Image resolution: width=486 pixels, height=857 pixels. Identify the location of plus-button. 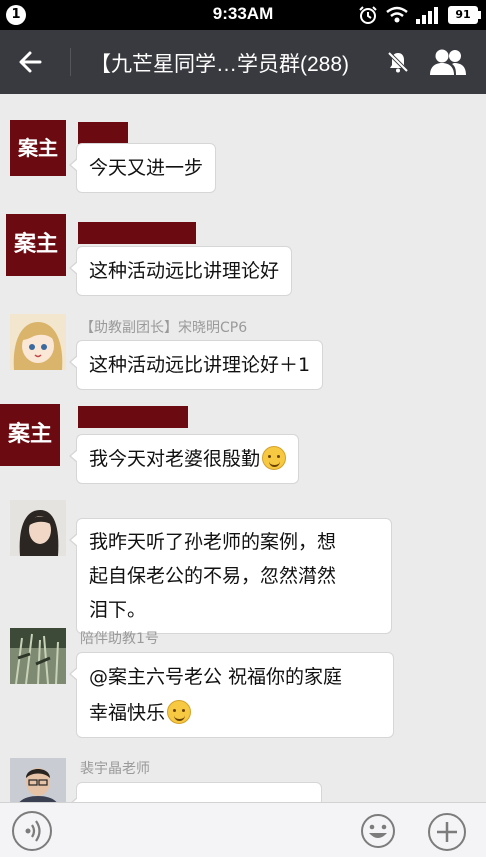
(447, 832).